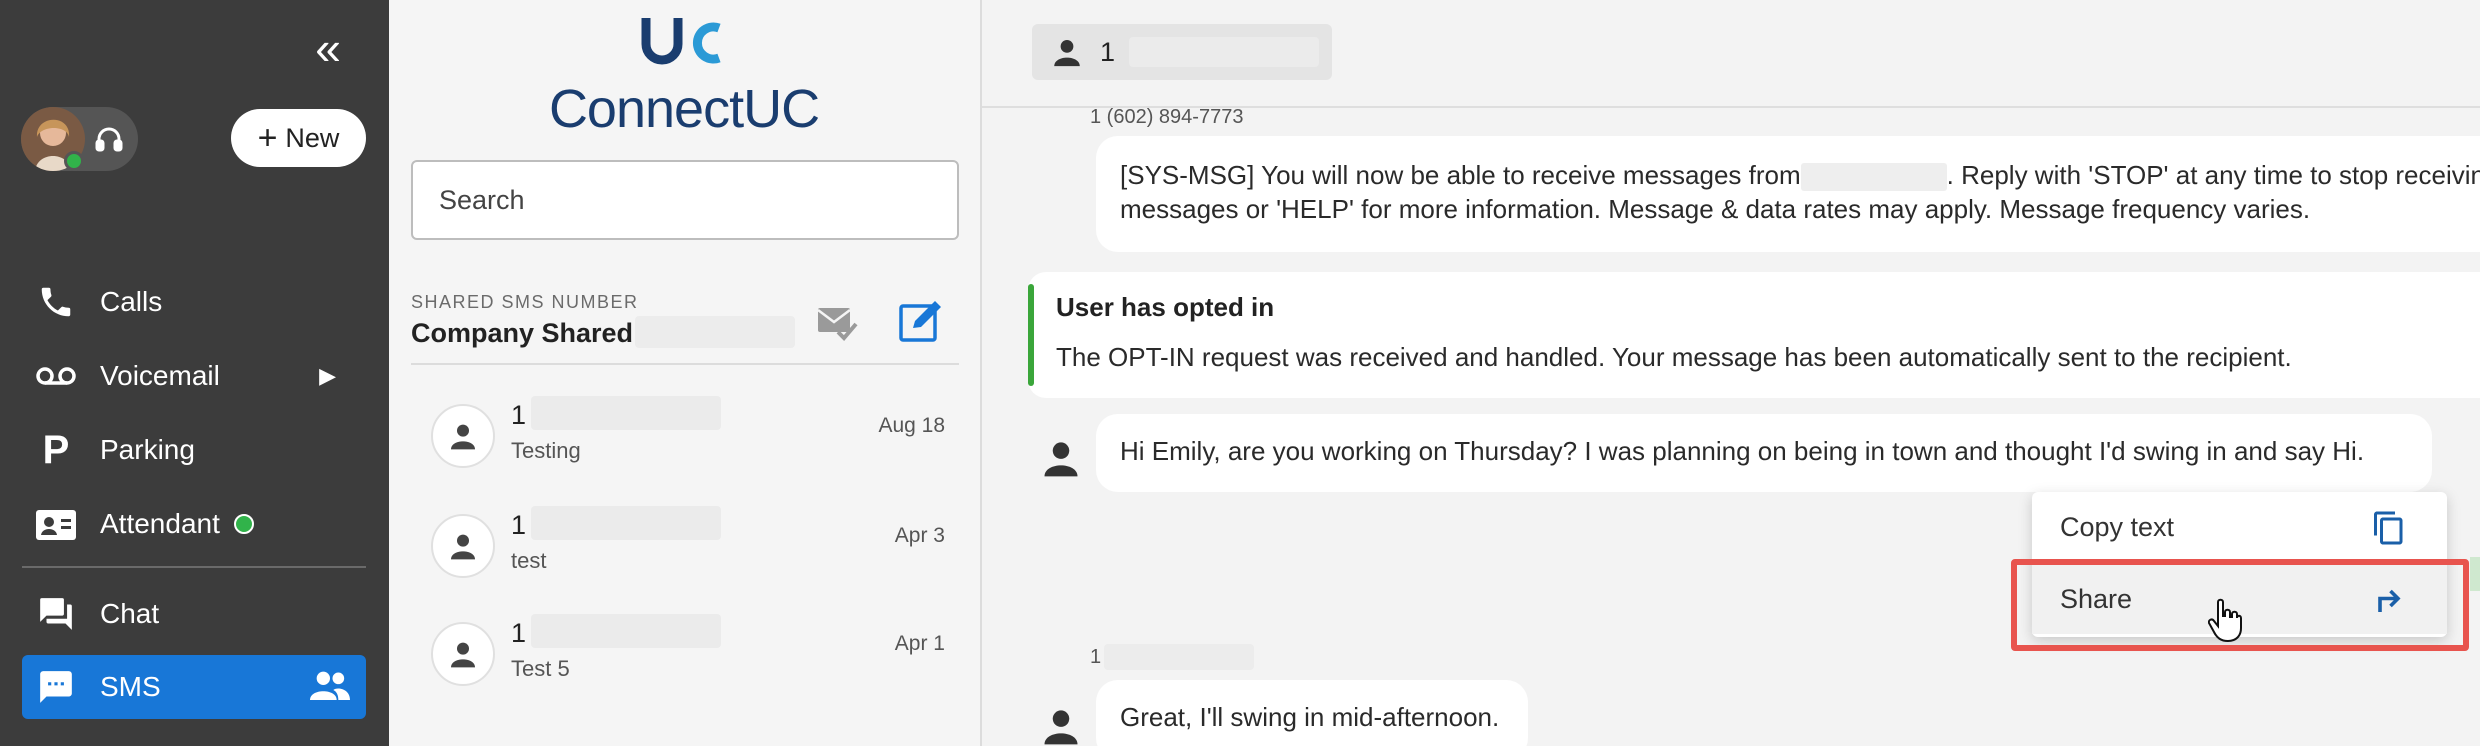 The image size is (2480, 746). I want to click on headset-icon, so click(109, 139).